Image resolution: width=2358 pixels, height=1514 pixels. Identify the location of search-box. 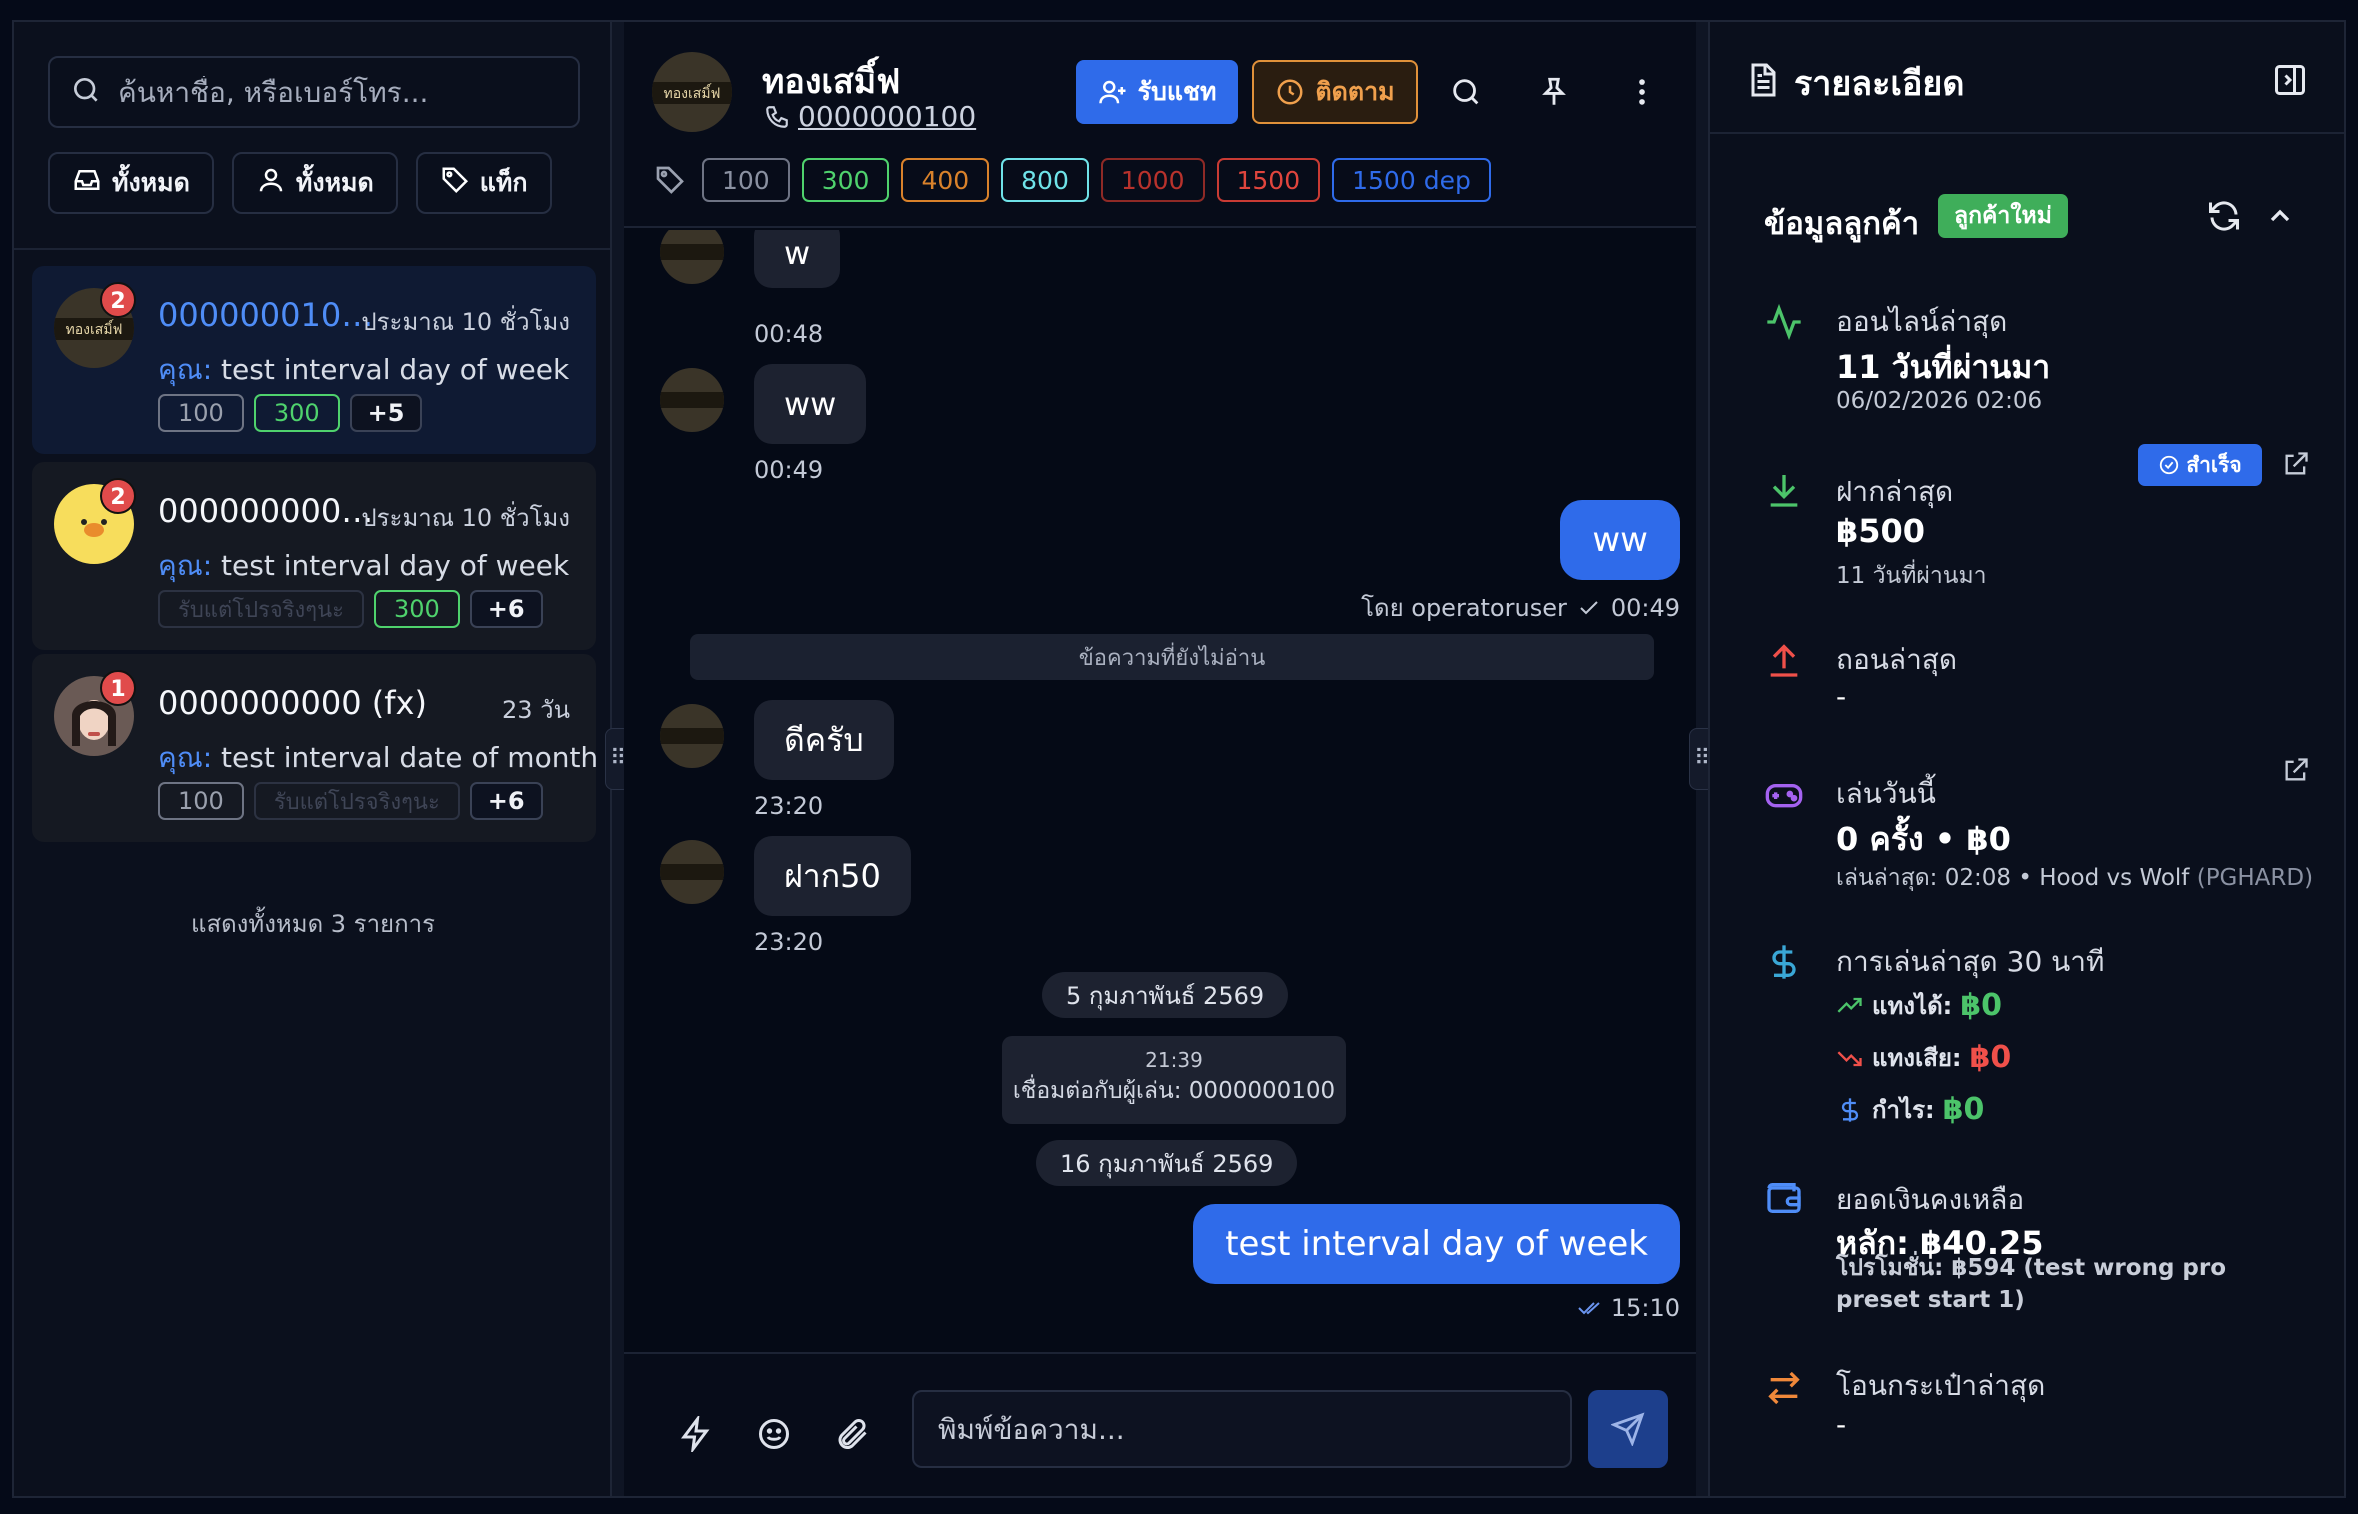
(314, 92).